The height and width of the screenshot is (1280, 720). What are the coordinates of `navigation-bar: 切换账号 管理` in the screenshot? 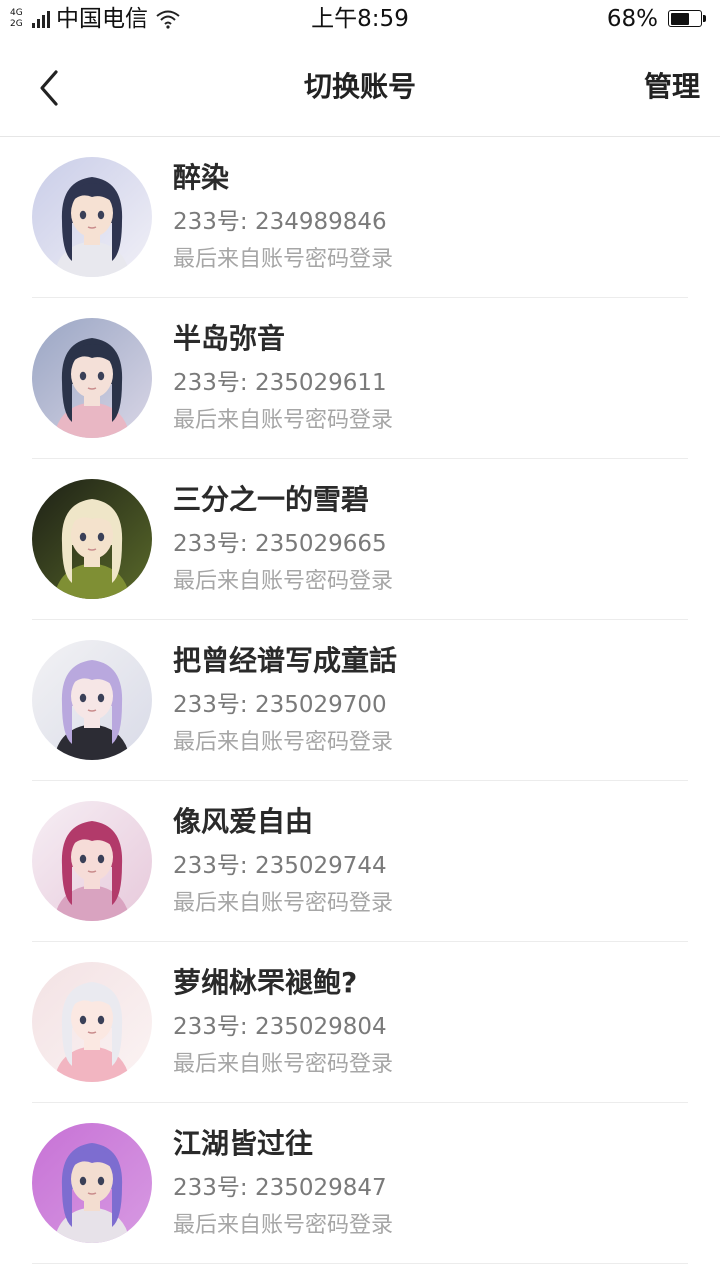 It's located at (360, 88).